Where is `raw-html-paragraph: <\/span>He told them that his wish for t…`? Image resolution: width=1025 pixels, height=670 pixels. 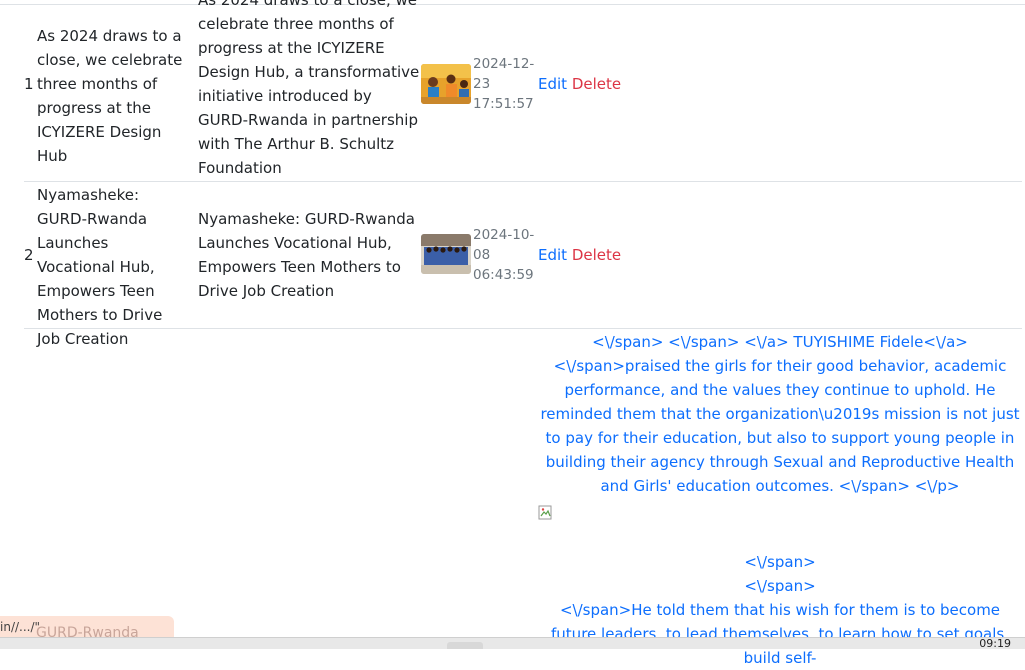
raw-html-paragraph: <\/span>He told them that his wish for t… is located at coordinates (780, 634).